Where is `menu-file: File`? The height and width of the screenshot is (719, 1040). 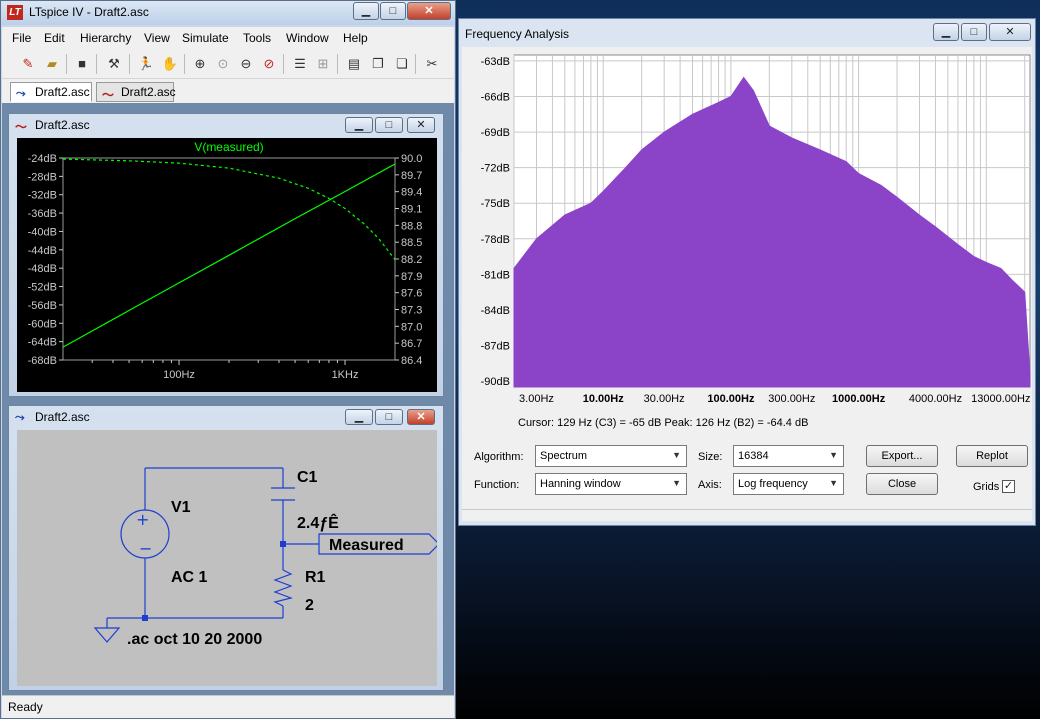 menu-file: File is located at coordinates (21, 38).